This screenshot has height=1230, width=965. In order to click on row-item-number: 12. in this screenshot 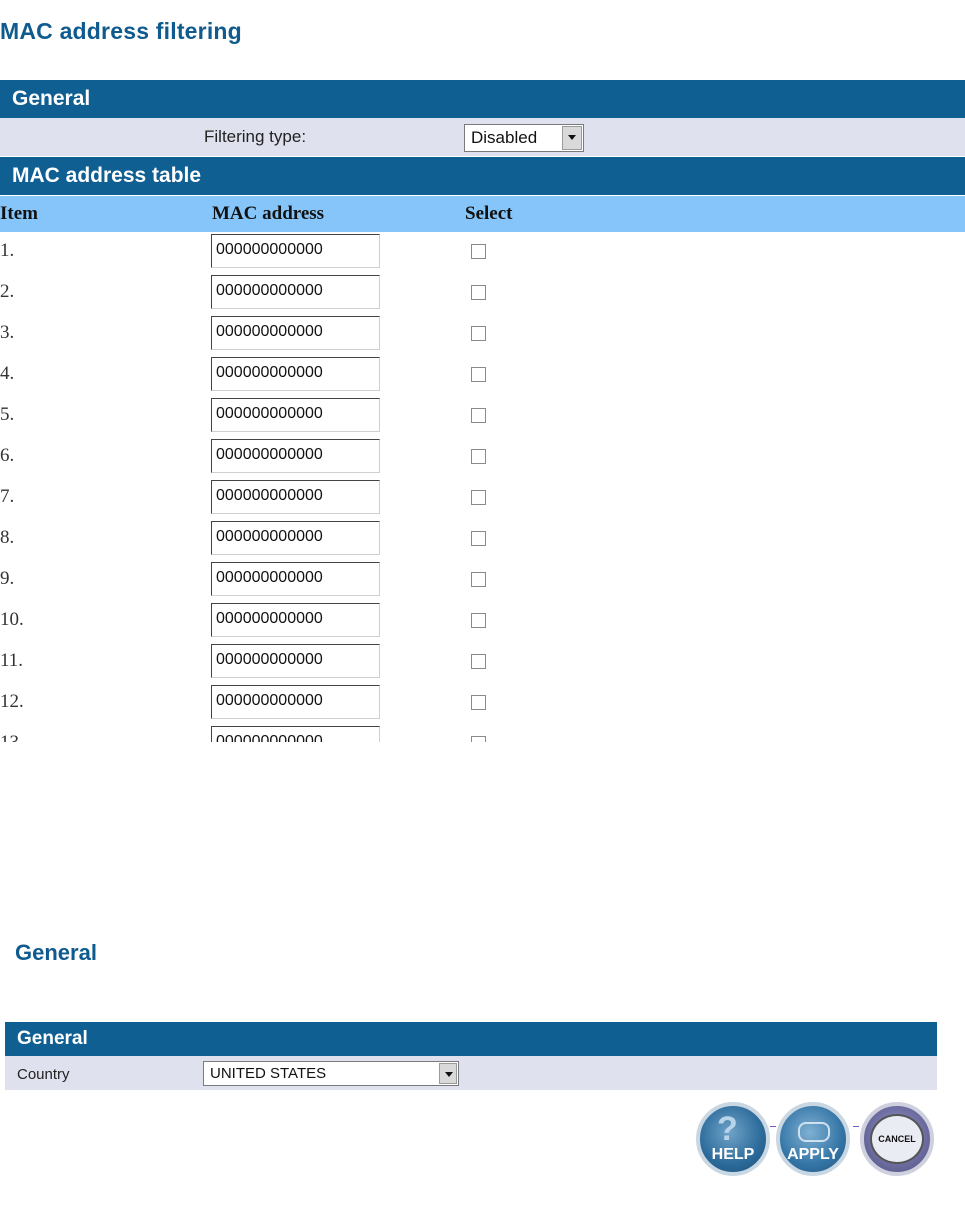, I will do `click(12, 701)`.